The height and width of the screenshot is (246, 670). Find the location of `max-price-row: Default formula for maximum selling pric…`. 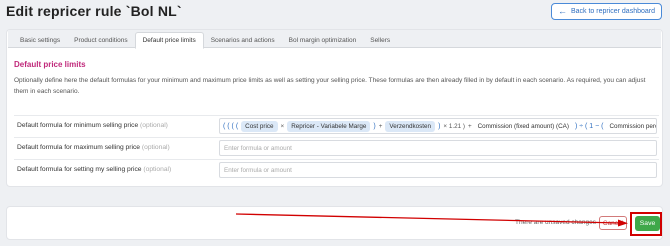

max-price-row: Default formula for maximum selling pric… is located at coordinates (336, 147).